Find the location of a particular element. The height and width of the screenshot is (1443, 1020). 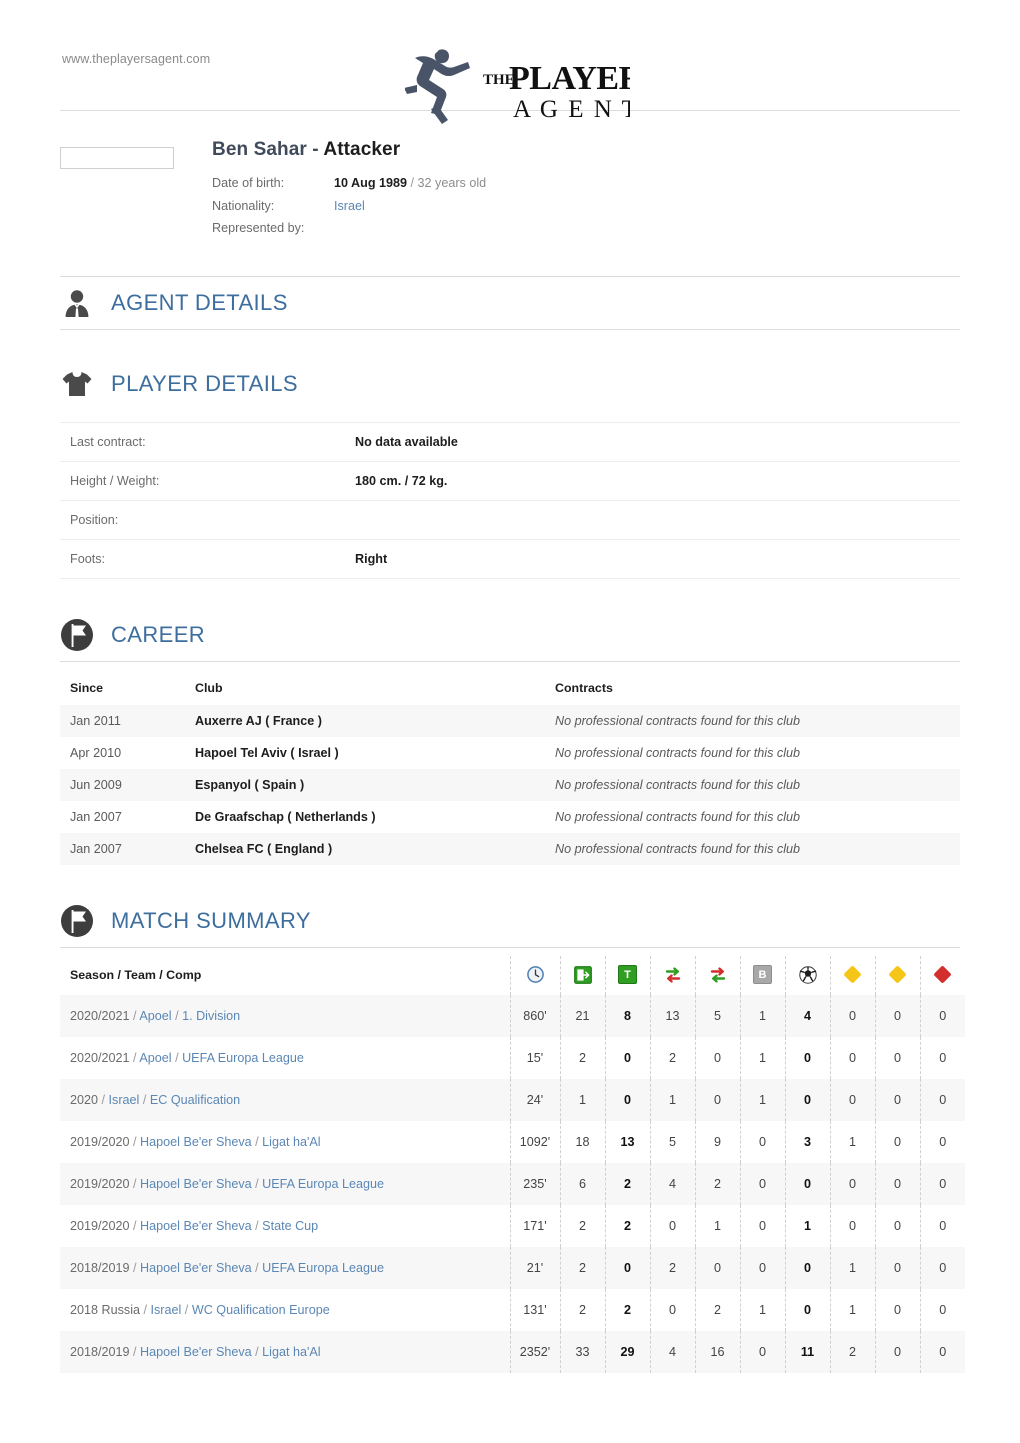

match-stat-goals: 4 is located at coordinates (807, 1015).